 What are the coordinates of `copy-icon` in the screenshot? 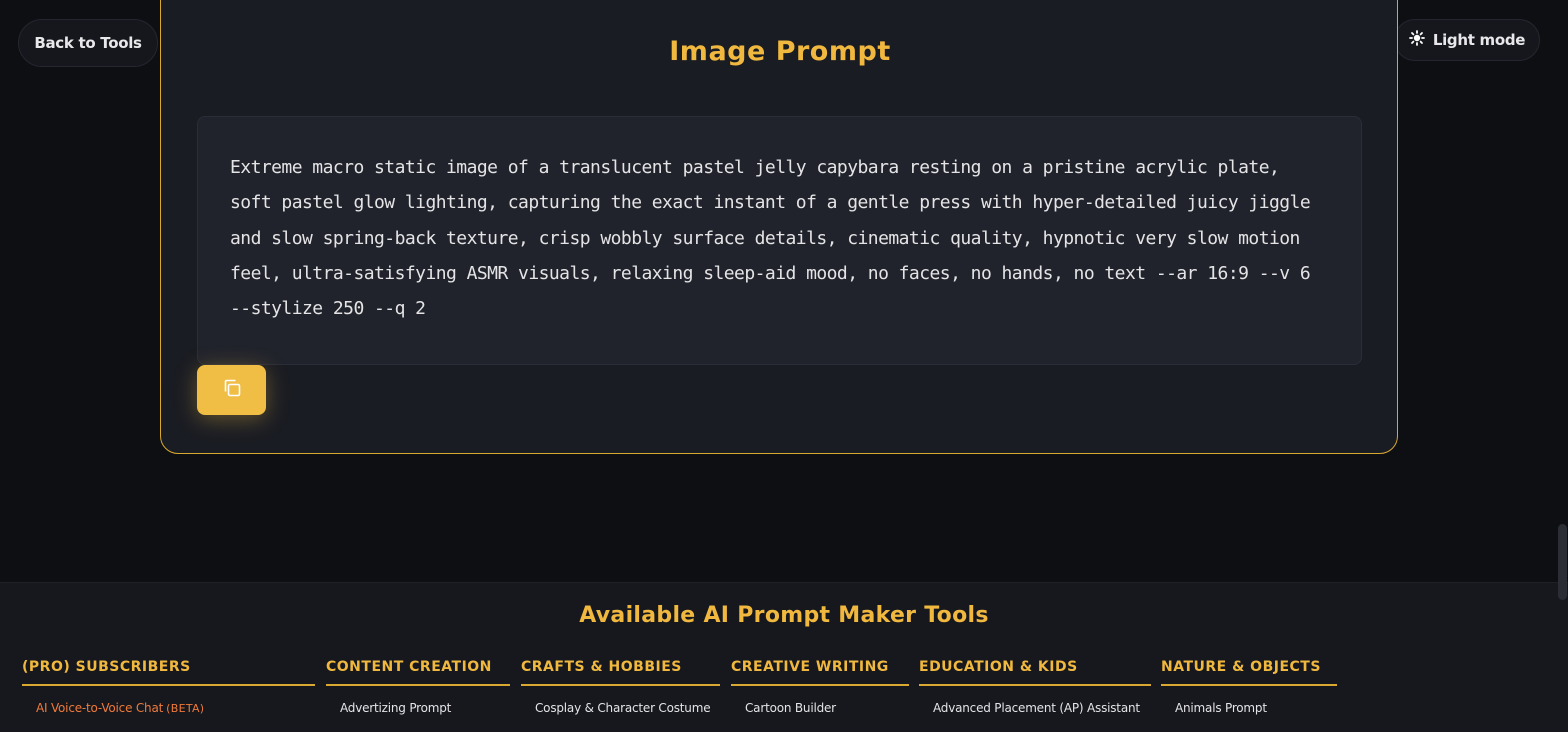 It's located at (232, 390).